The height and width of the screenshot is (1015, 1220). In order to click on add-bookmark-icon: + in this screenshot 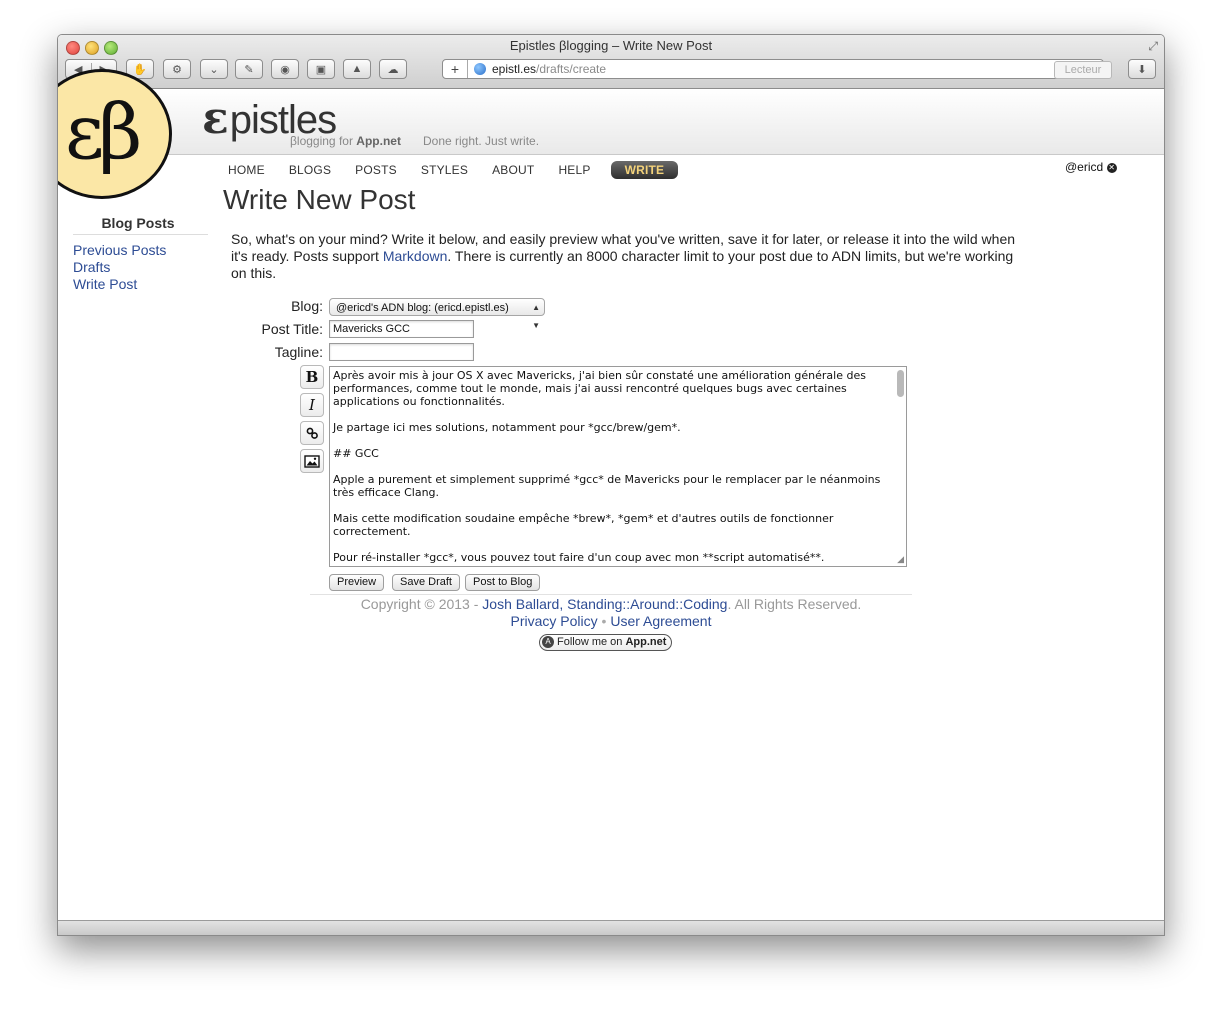, I will do `click(455, 69)`.